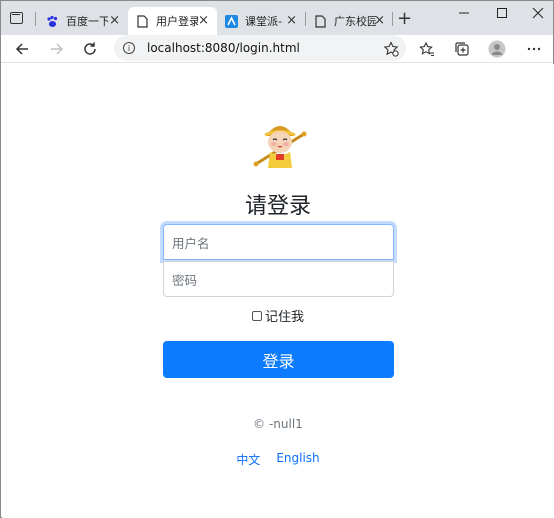 The image size is (554, 518). What do you see at coordinates (462, 49) in the screenshot?
I see `collections-icon` at bounding box center [462, 49].